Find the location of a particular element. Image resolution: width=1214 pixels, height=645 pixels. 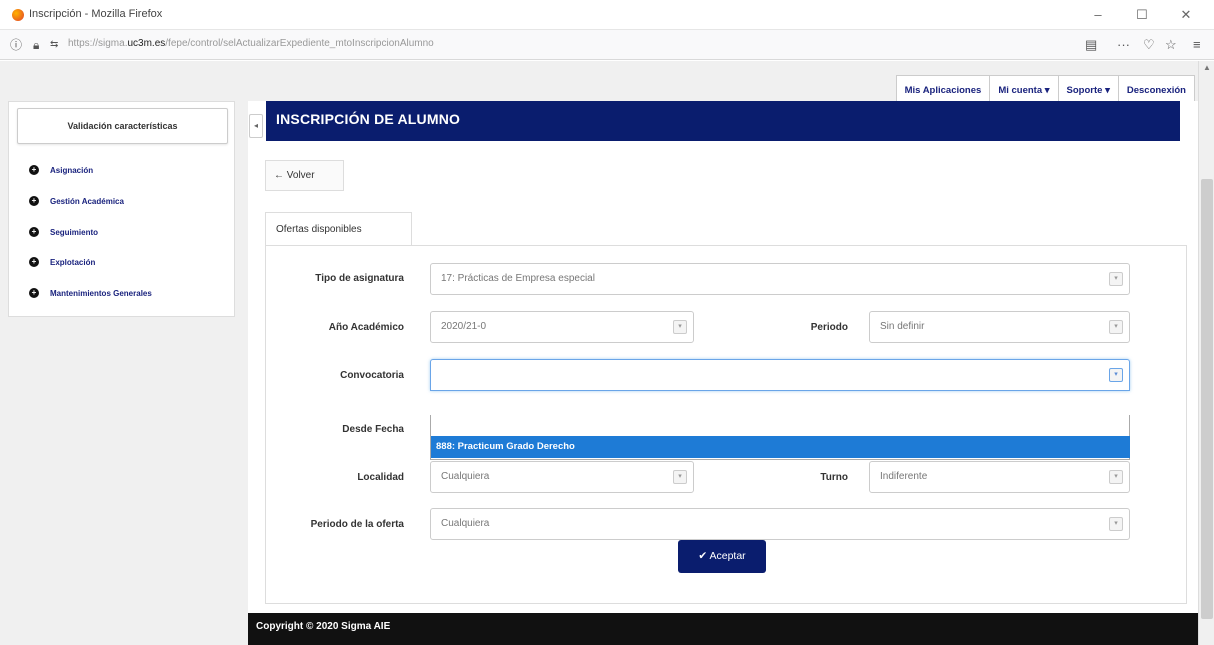

tipo-asignatura-label: Tipo de asignatura is located at coordinates (359, 278).